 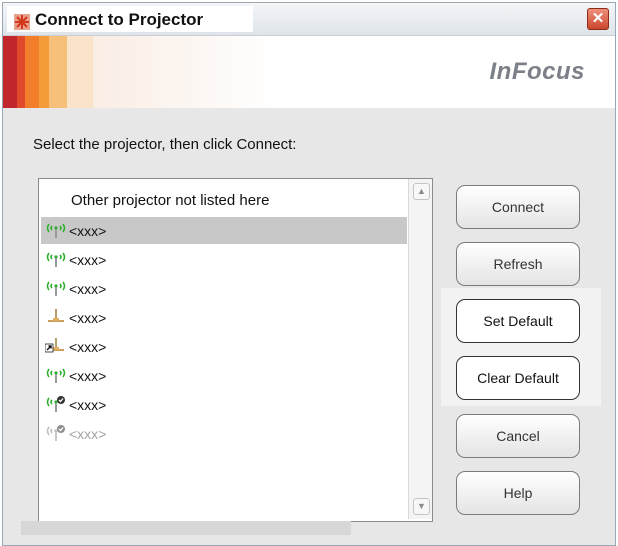 I want to click on list-item-other-projector: Other projector not listed here, so click(x=224, y=200).